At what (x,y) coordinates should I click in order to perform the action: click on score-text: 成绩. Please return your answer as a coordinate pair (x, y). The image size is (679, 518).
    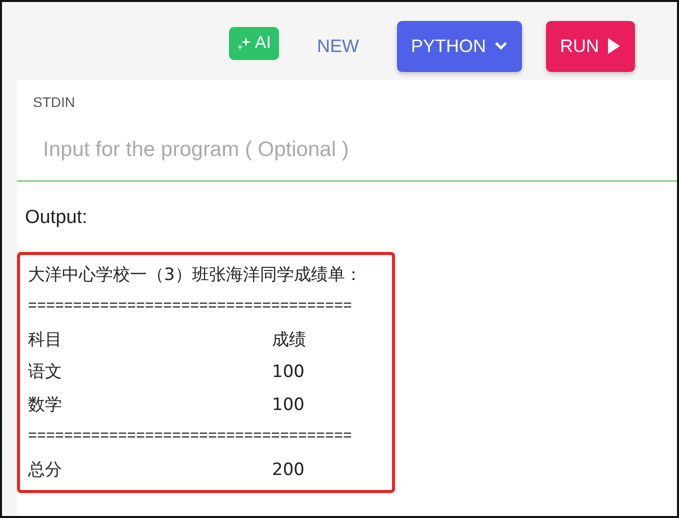
    Looking at the image, I should click on (289, 340).